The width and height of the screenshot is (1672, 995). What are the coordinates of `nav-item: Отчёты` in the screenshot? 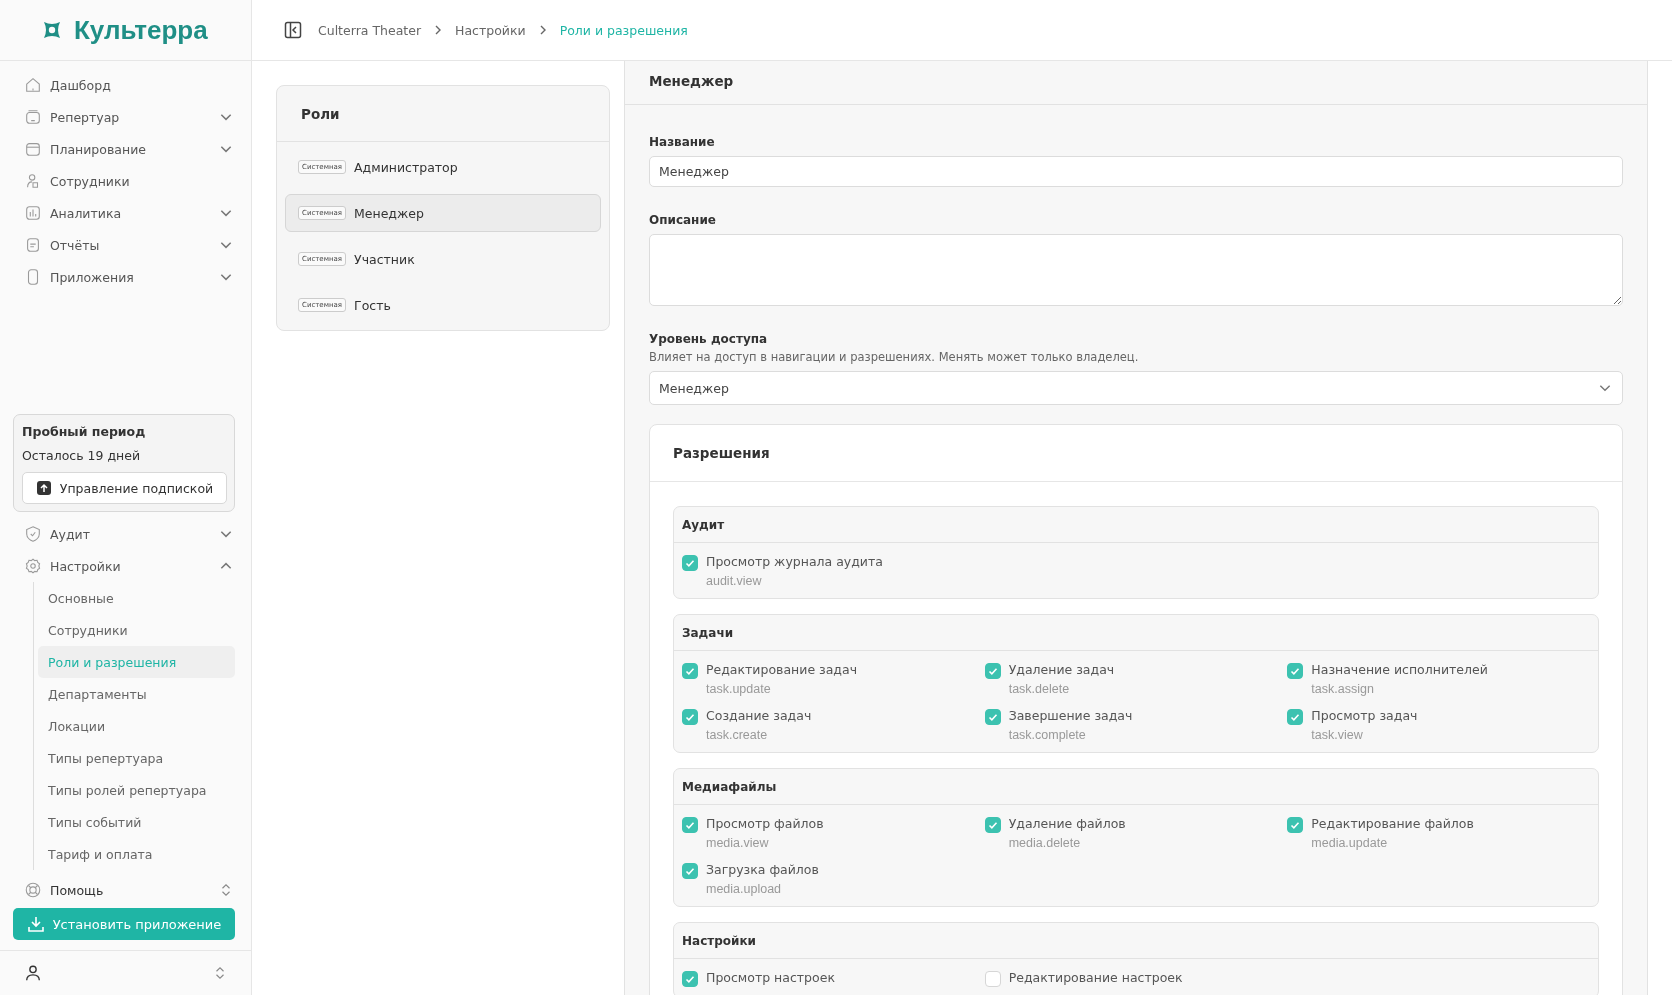 It's located at (128, 245).